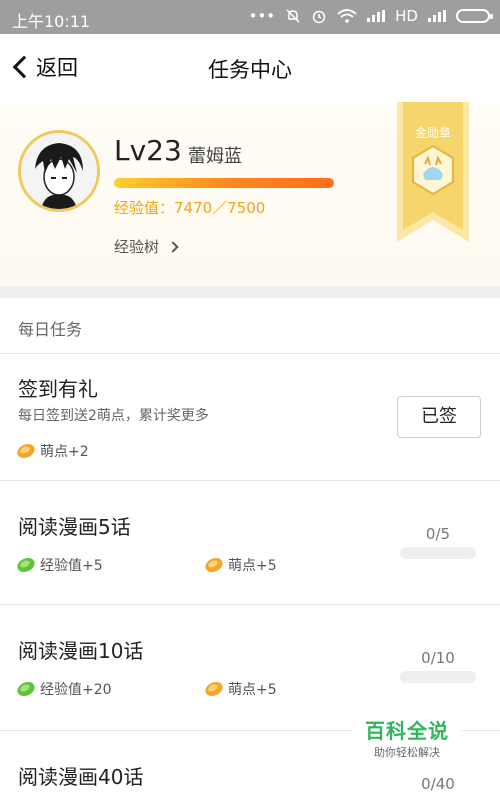 Image resolution: width=500 pixels, height=793 pixels. I want to click on gold-medal-badge: 金勋章, so click(433, 172).